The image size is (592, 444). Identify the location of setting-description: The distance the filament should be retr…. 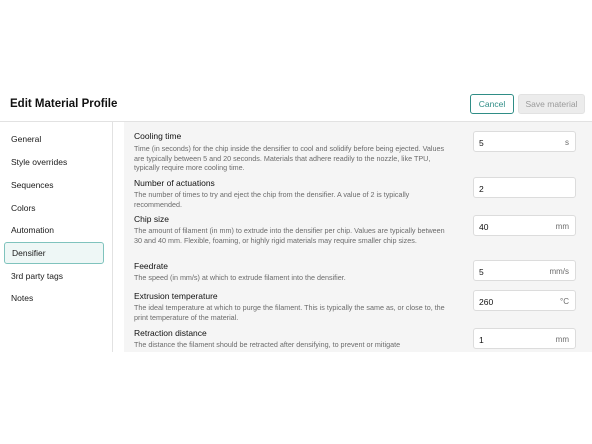
(267, 344).